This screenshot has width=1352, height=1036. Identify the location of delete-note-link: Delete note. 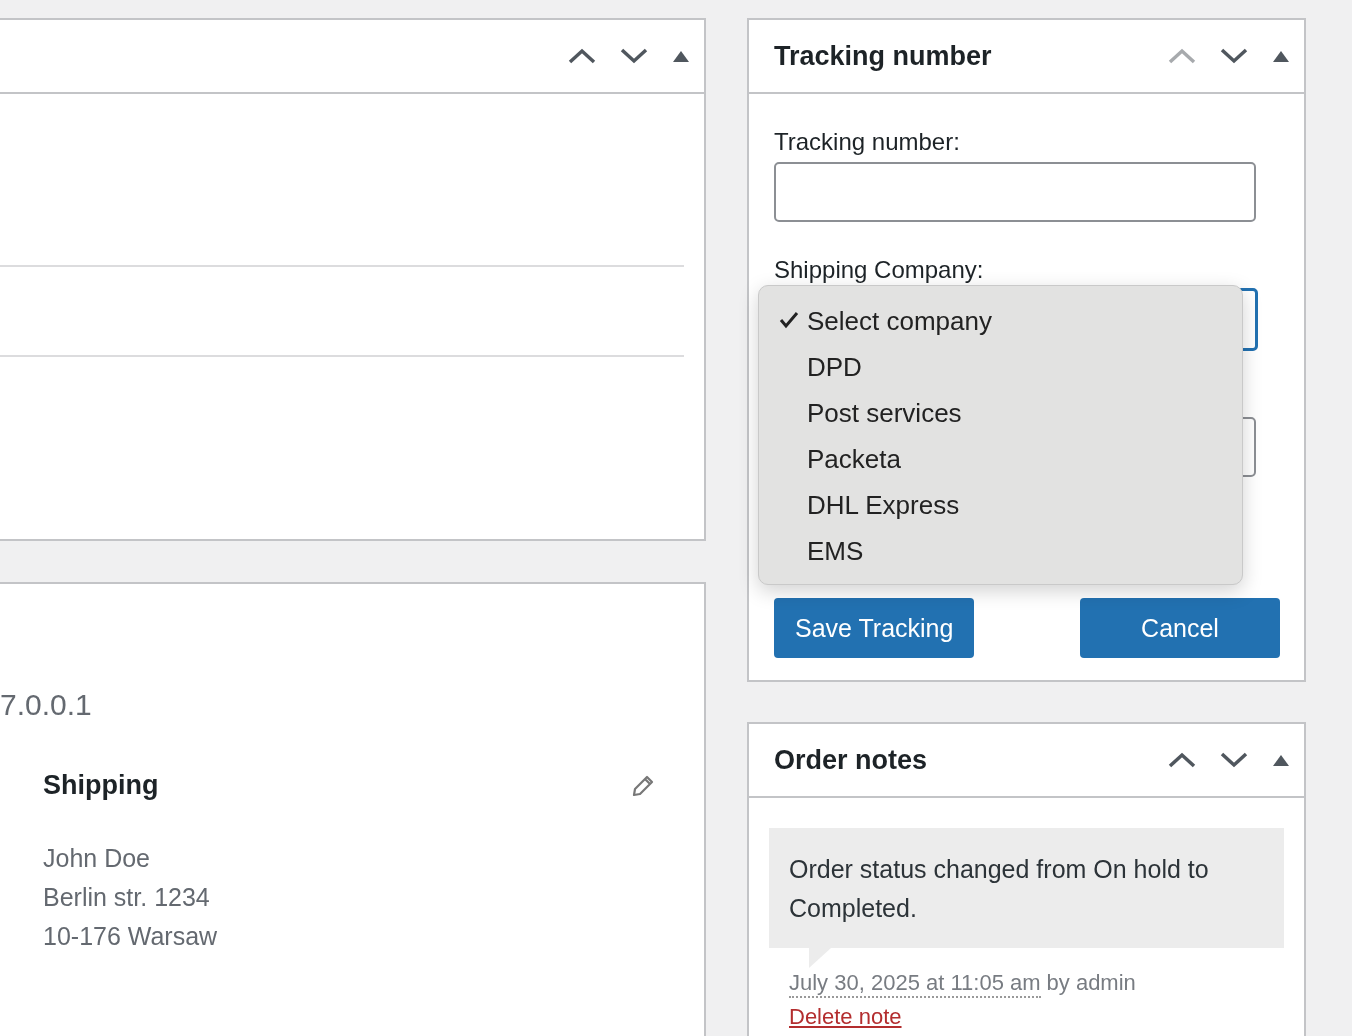
(845, 1017).